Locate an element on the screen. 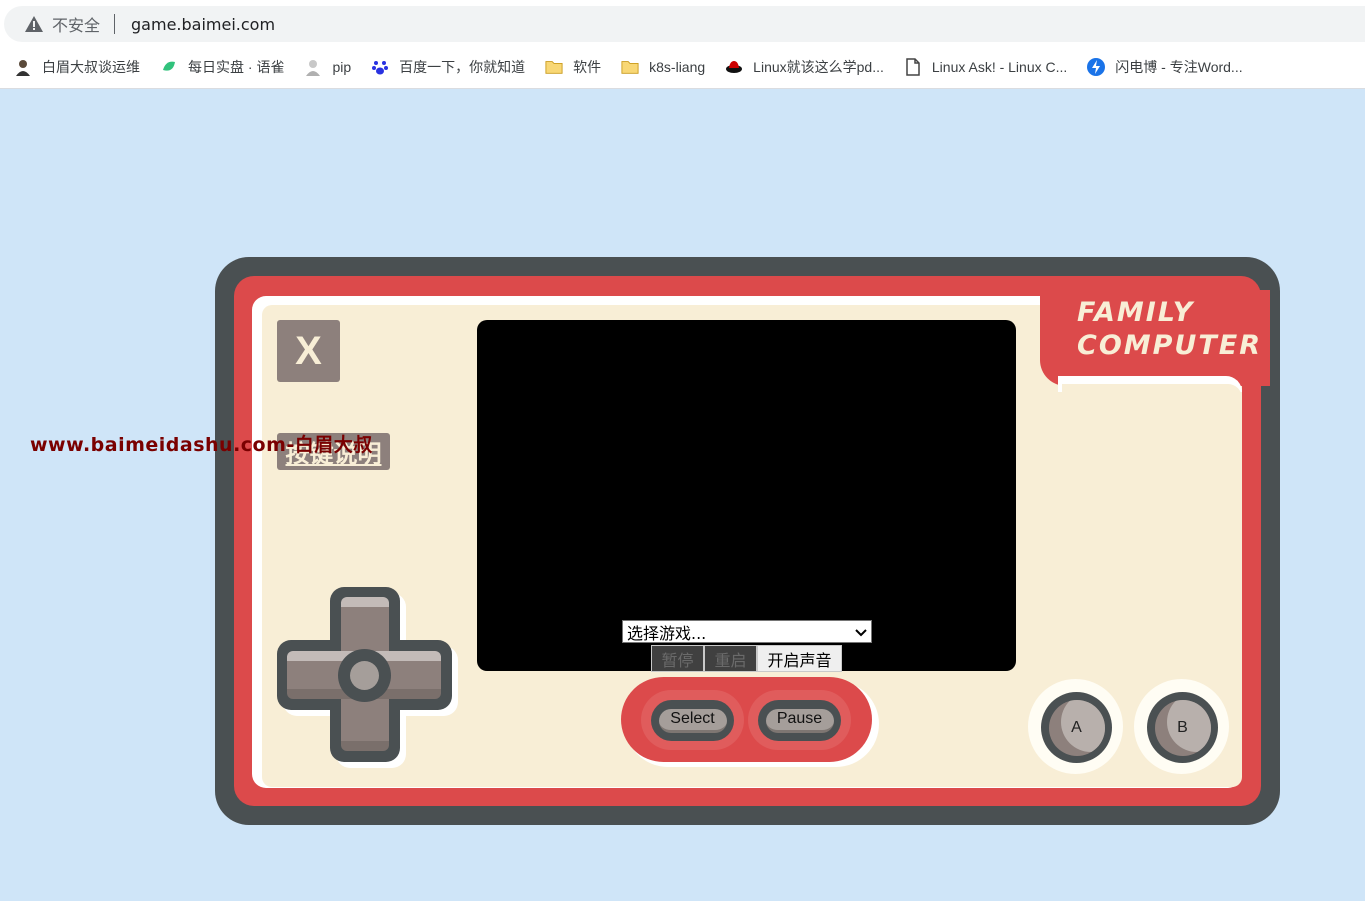 The height and width of the screenshot is (901, 1365). redhat-icon is located at coordinates (734, 67).